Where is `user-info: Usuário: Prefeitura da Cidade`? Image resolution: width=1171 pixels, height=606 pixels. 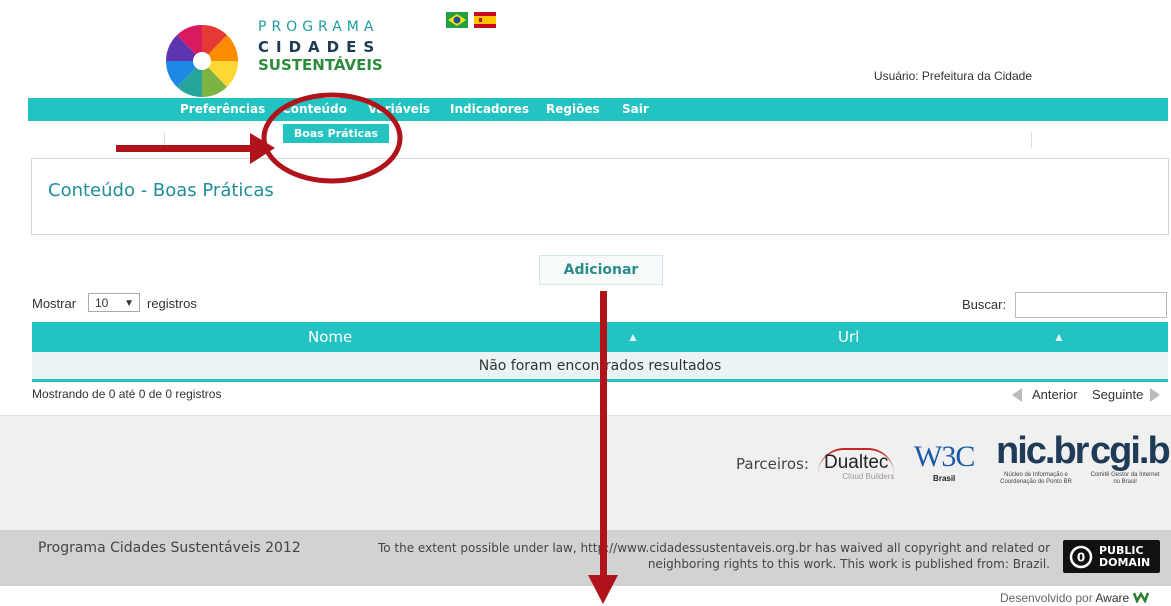 user-info: Usuário: Prefeitura da Cidade is located at coordinates (952, 76).